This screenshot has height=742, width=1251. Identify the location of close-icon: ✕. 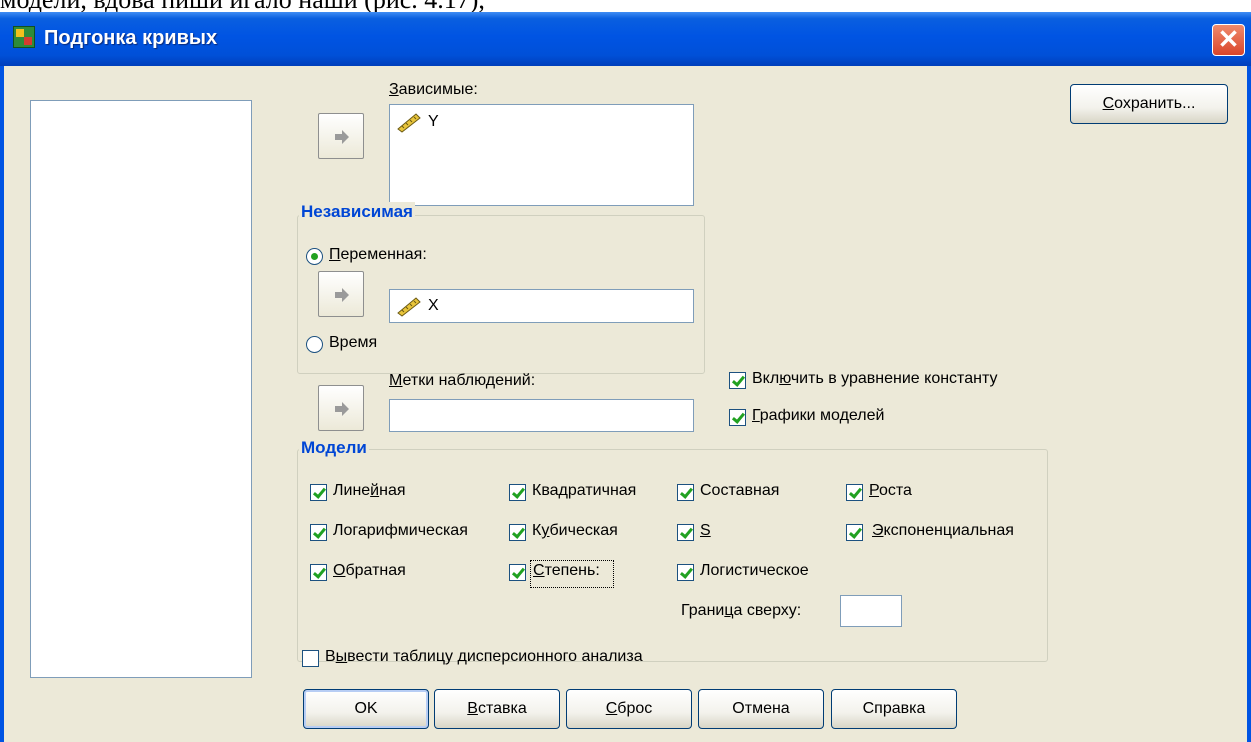
(1228, 39).